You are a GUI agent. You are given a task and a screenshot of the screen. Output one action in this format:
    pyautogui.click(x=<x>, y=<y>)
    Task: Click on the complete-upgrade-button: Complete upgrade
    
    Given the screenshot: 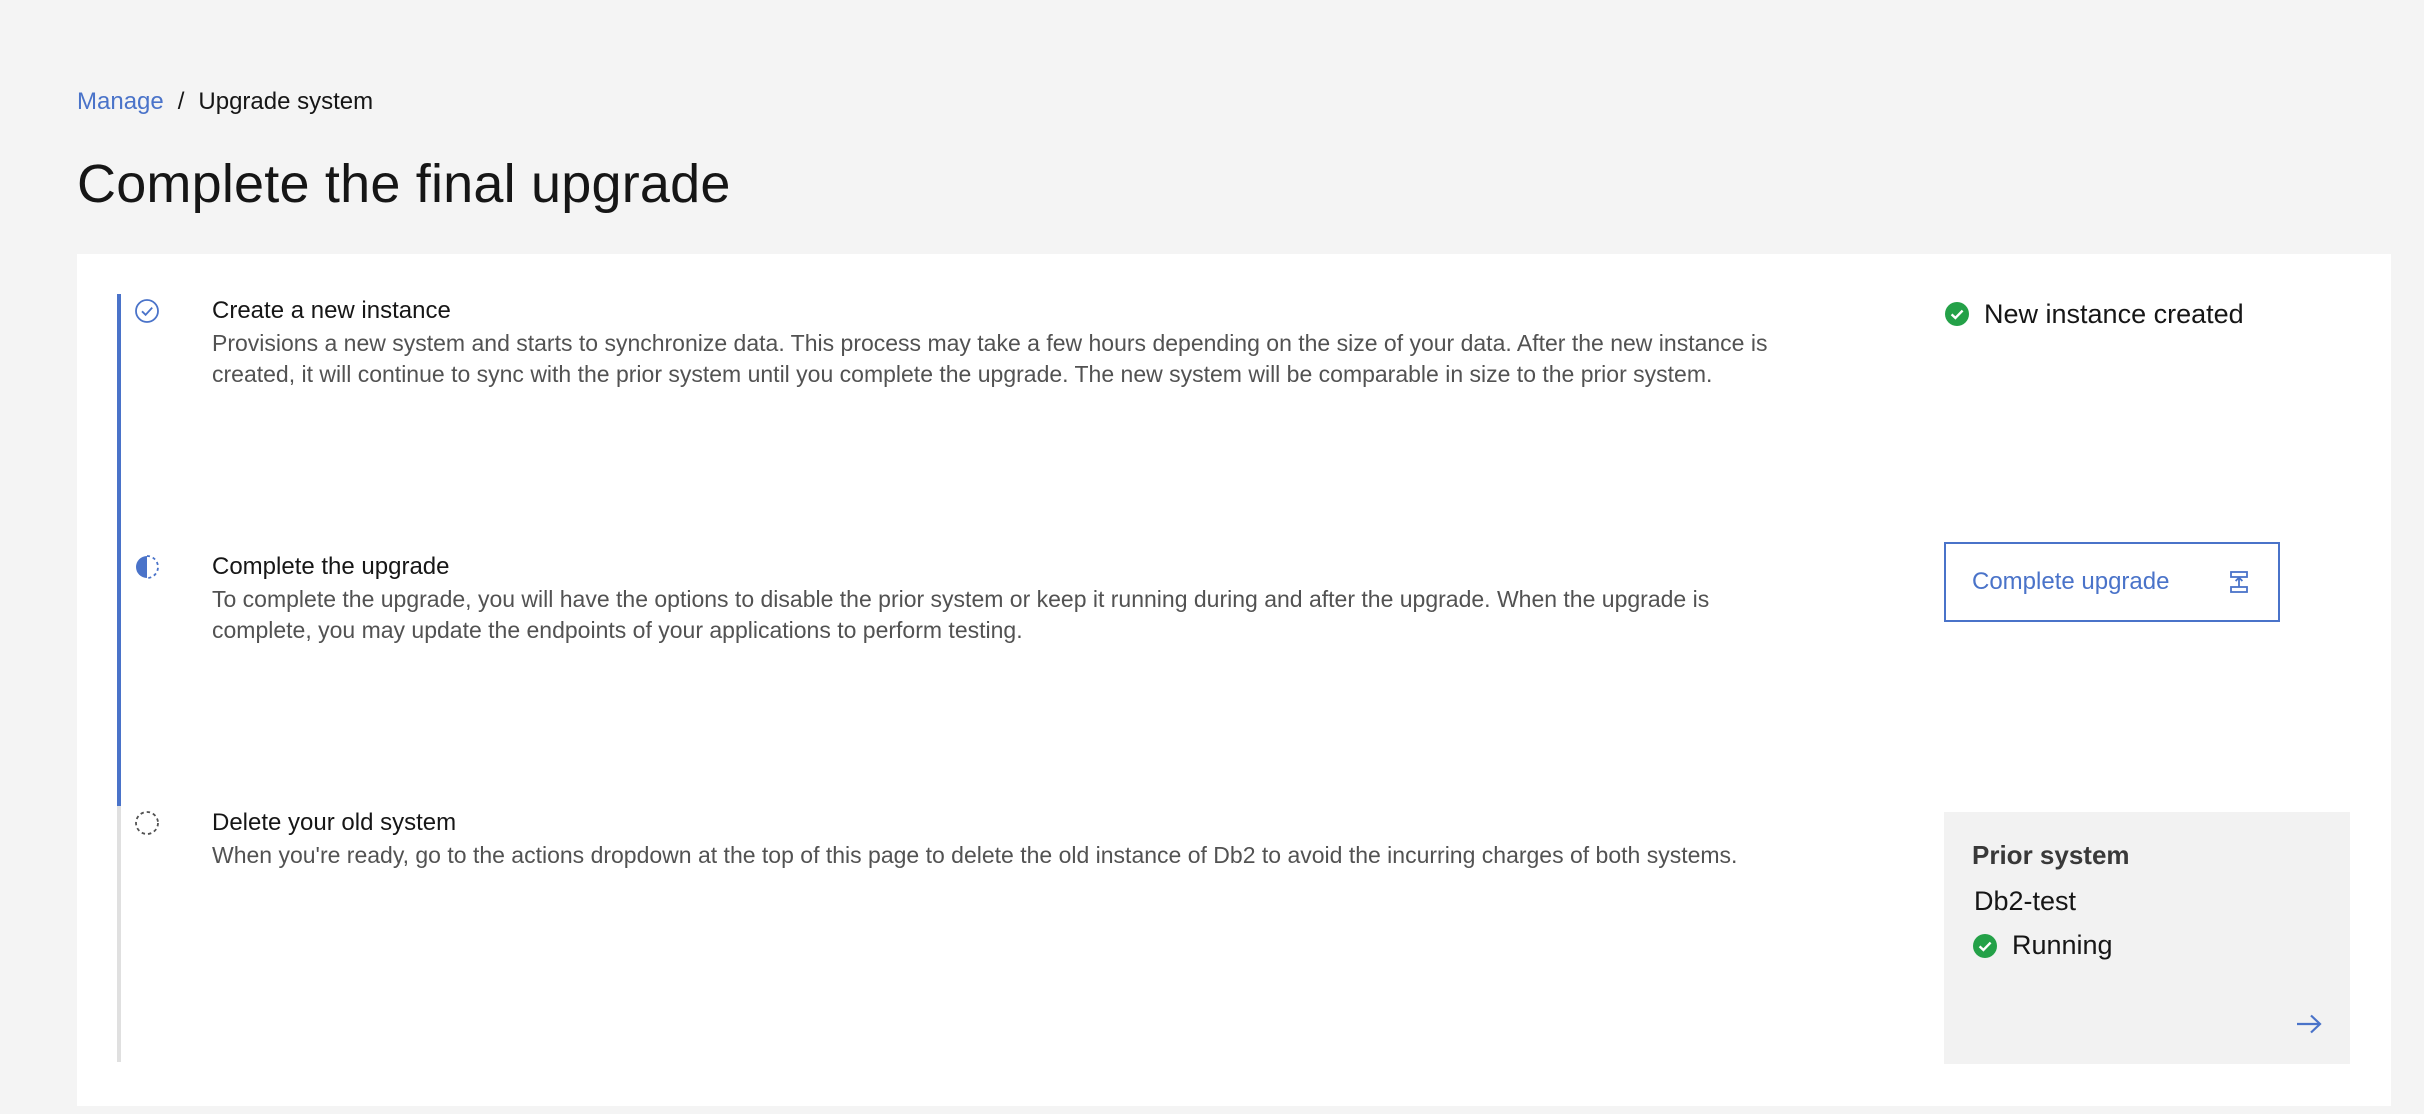 What is the action you would take?
    pyautogui.click(x=2112, y=582)
    